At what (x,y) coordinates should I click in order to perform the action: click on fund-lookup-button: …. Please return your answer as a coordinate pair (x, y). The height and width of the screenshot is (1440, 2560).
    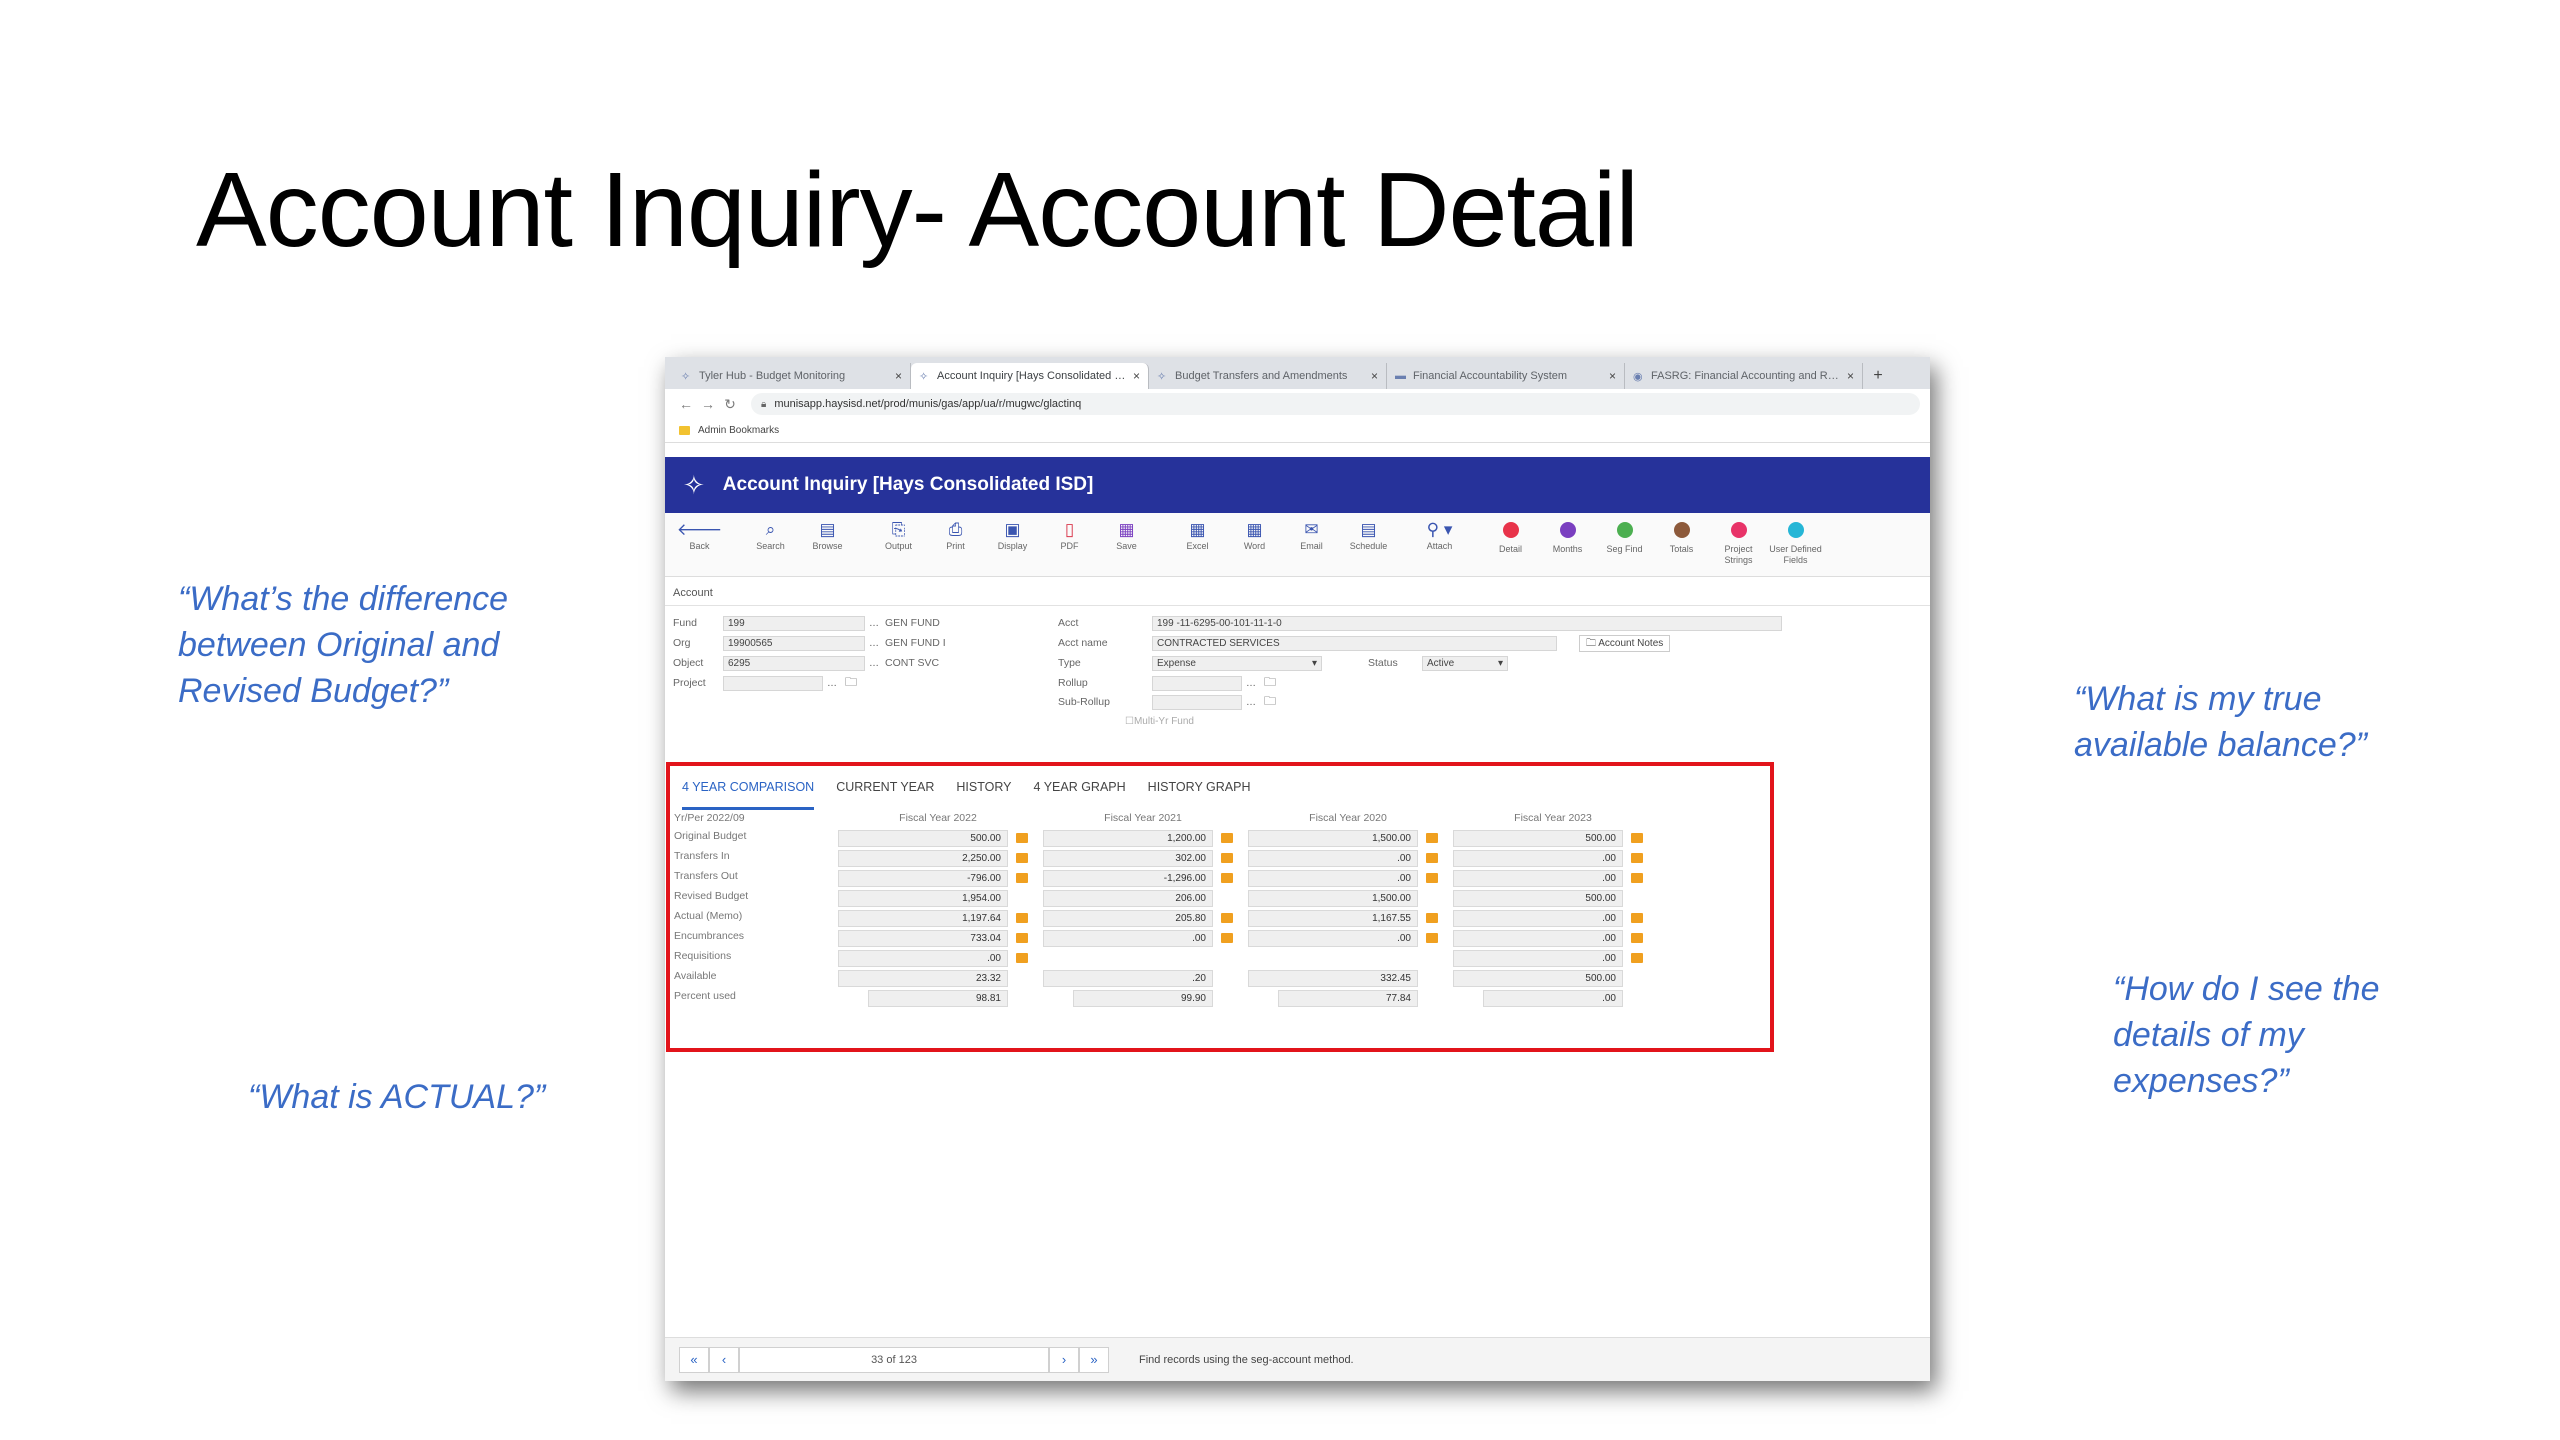
    Looking at the image, I should click on (874, 623).